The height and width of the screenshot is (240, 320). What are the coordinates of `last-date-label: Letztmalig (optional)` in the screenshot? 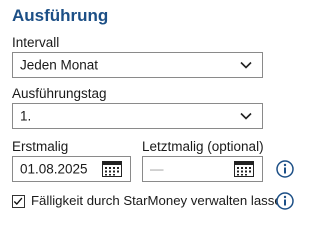 It's located at (203, 146).